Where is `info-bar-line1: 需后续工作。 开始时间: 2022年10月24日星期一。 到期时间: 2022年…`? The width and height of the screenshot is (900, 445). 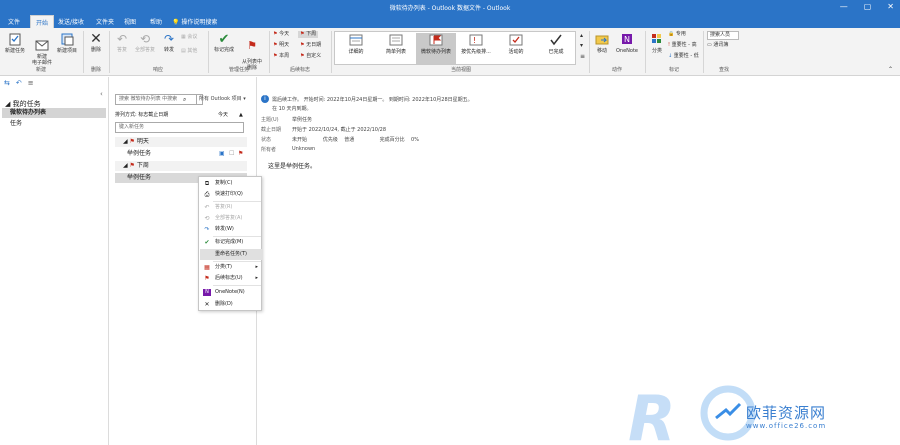 info-bar-line1: 需后续工作。 开始时间: 2022年10月24日星期一。 到期时间: 2022年… is located at coordinates (372, 100).